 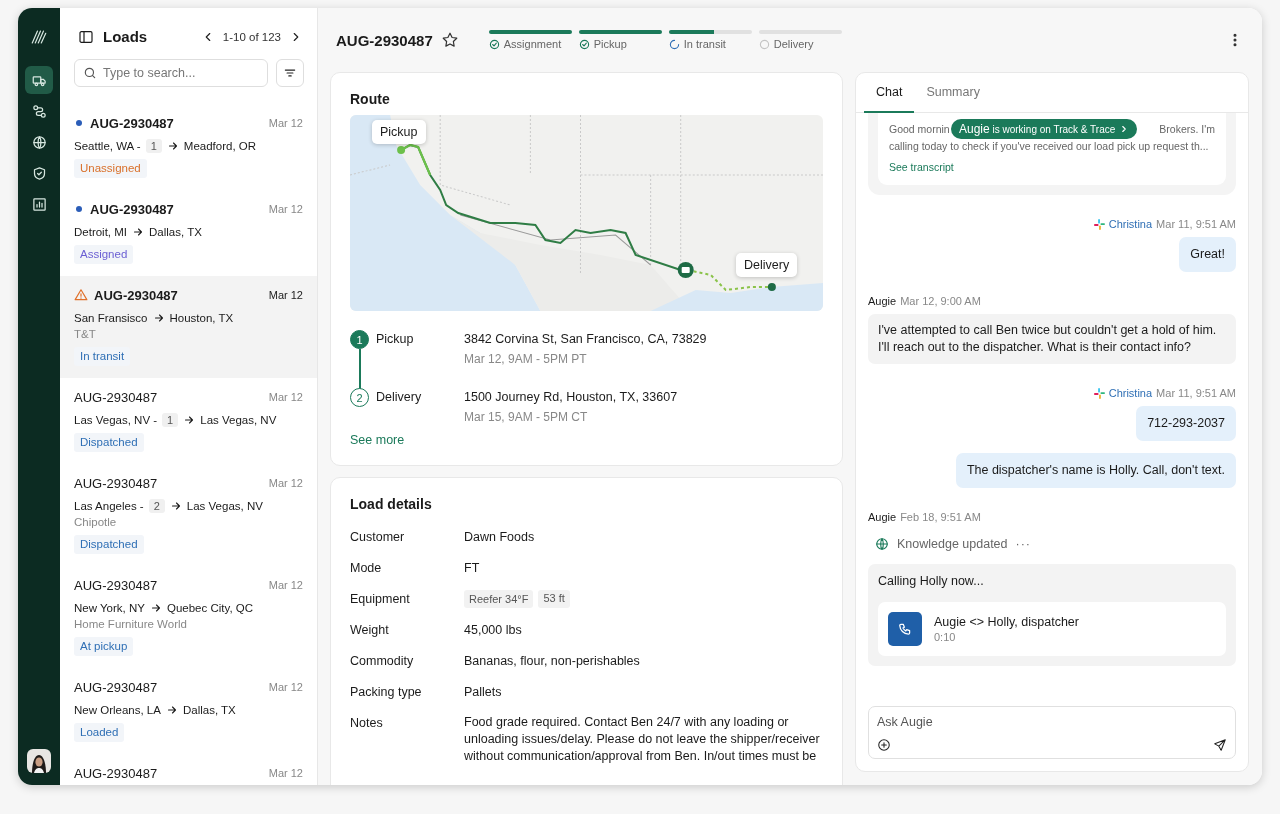 I want to click on timeline-line, so click(x=360, y=369).